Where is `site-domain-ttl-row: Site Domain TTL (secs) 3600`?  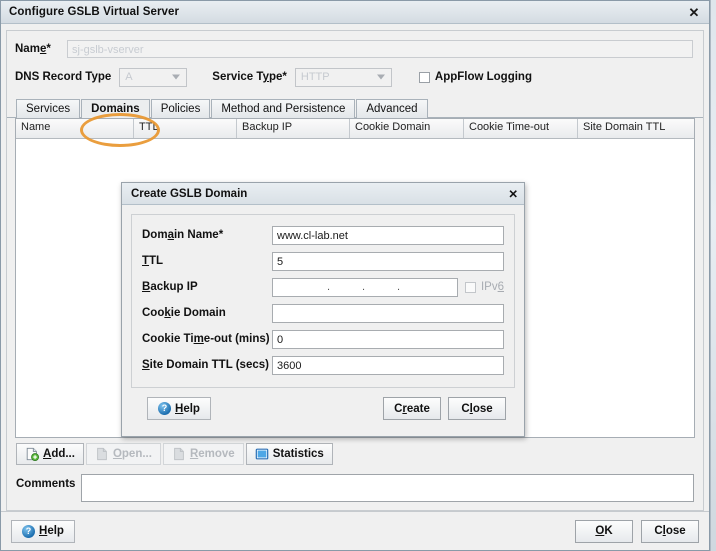
site-domain-ttl-row: Site Domain TTL (secs) 3600 is located at coordinates (323, 365).